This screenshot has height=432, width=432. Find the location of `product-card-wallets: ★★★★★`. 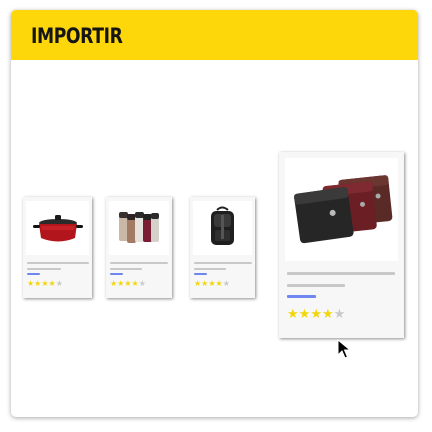

product-card-wallets: ★★★★★ is located at coordinates (341, 245).